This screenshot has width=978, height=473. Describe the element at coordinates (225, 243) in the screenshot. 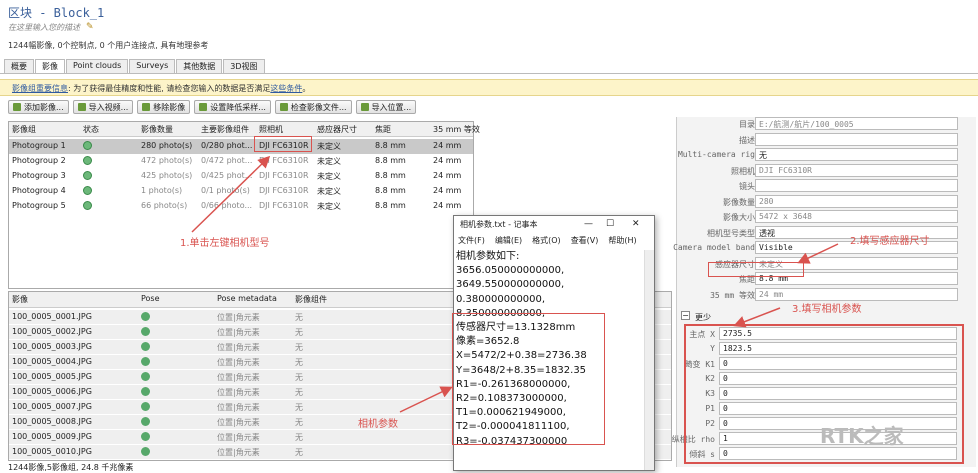

I see `annotation-1: 1.单击左键相机型号` at that location.